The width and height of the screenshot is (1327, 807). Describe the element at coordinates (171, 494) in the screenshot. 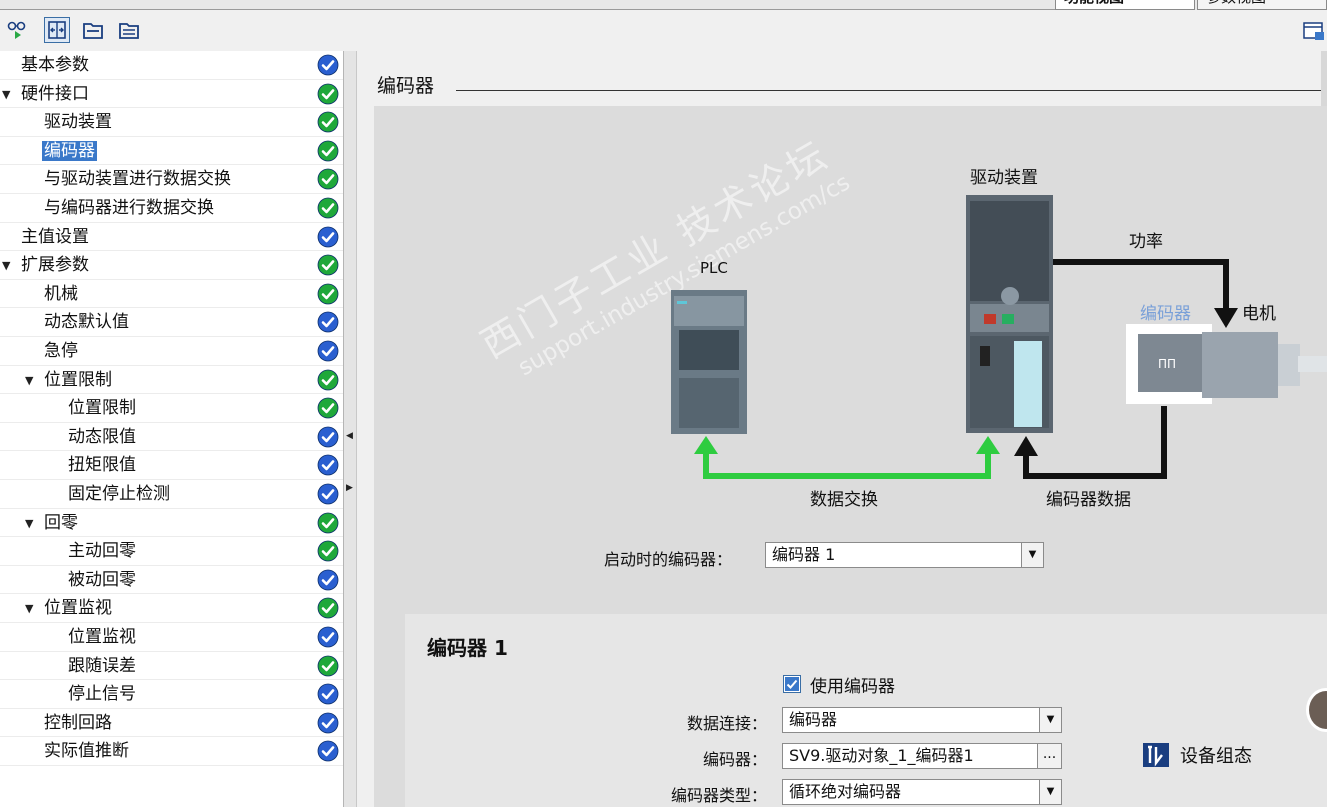

I see `tree-item: 固定停止检测` at that location.